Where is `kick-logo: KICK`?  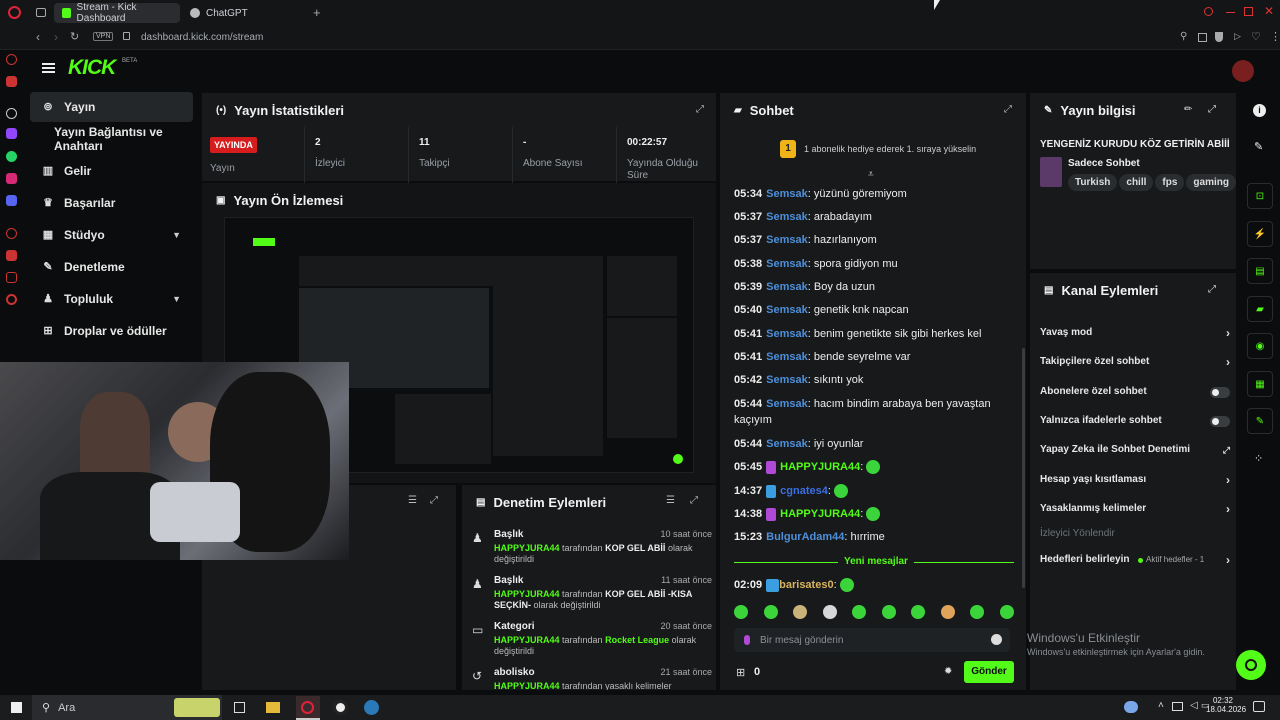
kick-logo: KICK is located at coordinates (92, 68).